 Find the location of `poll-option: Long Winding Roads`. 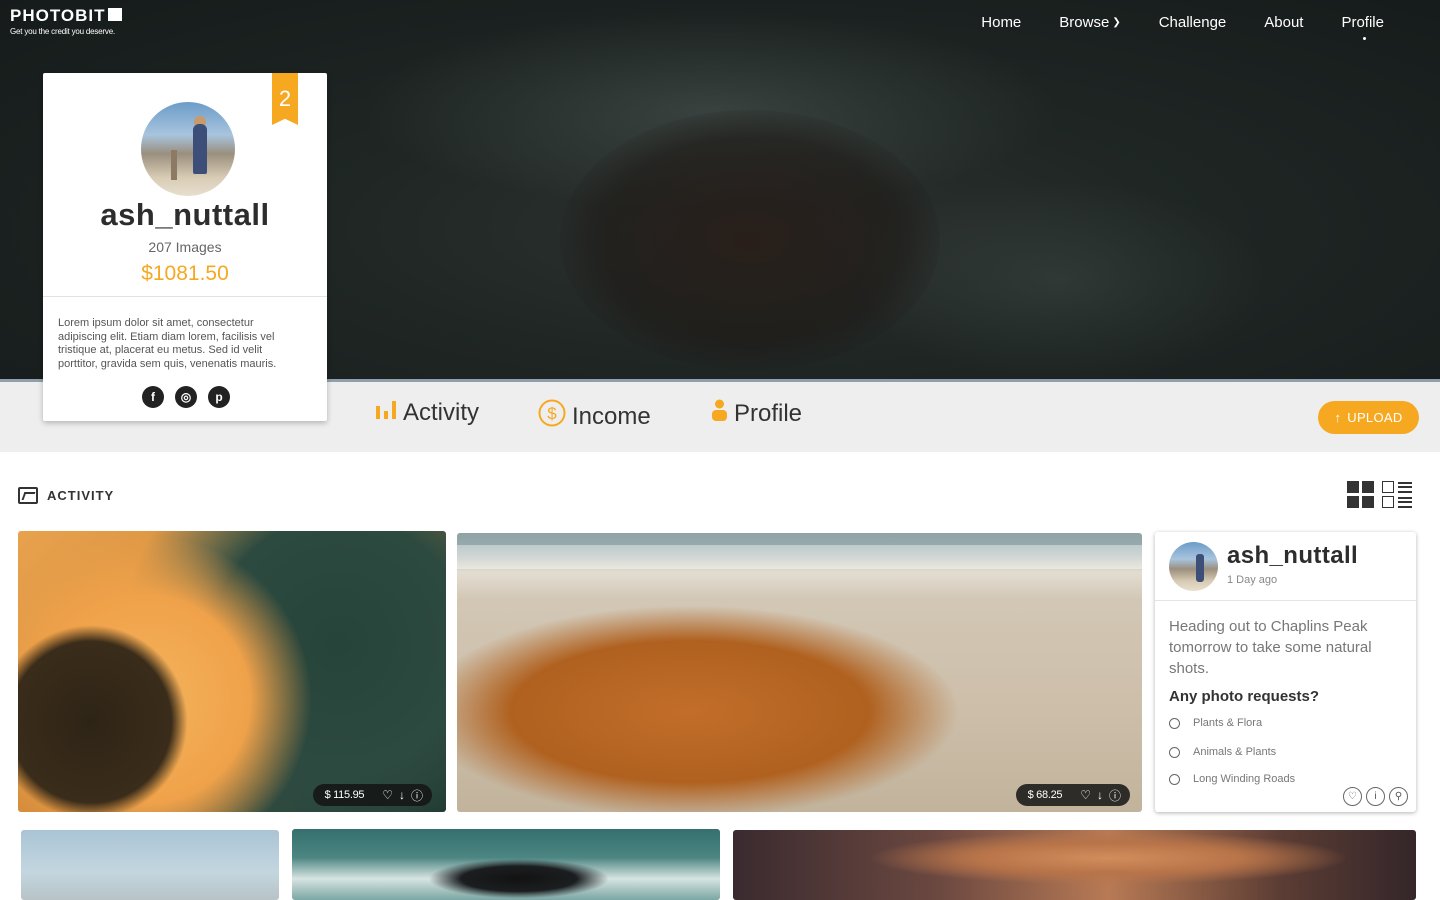

poll-option: Long Winding Roads is located at coordinates (1232, 779).